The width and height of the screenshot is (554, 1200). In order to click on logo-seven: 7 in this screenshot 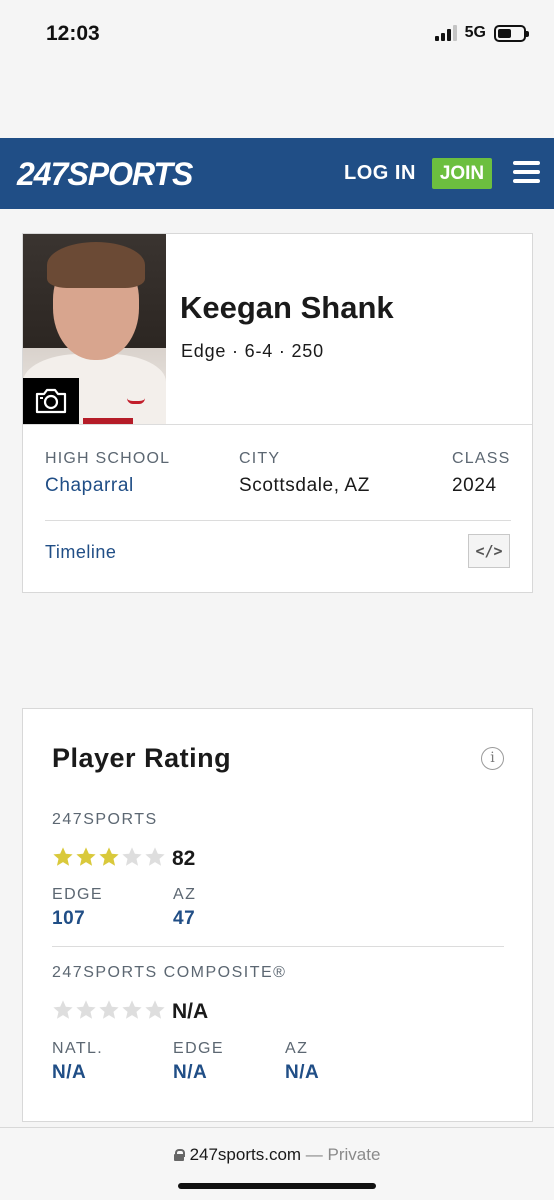, I will do `click(59, 174)`.